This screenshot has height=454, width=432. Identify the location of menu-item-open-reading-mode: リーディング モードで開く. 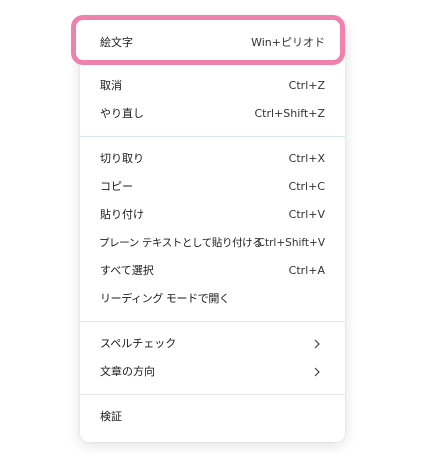
(212, 299).